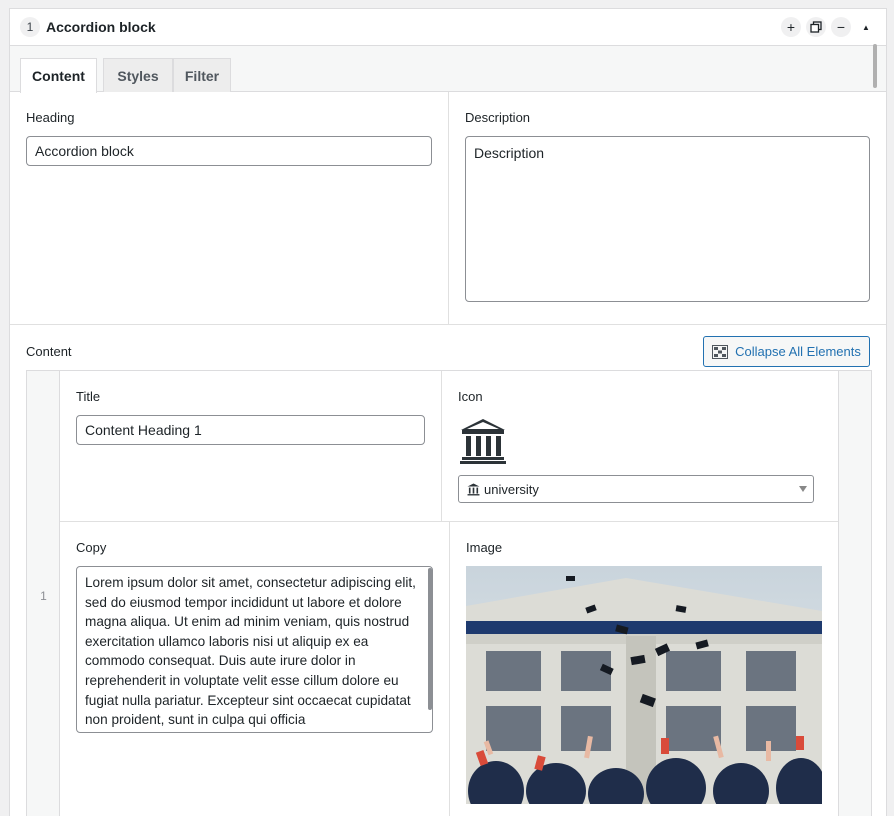 The image size is (894, 816). What do you see at coordinates (88, 396) in the screenshot?
I see `title-label: Title` at bounding box center [88, 396].